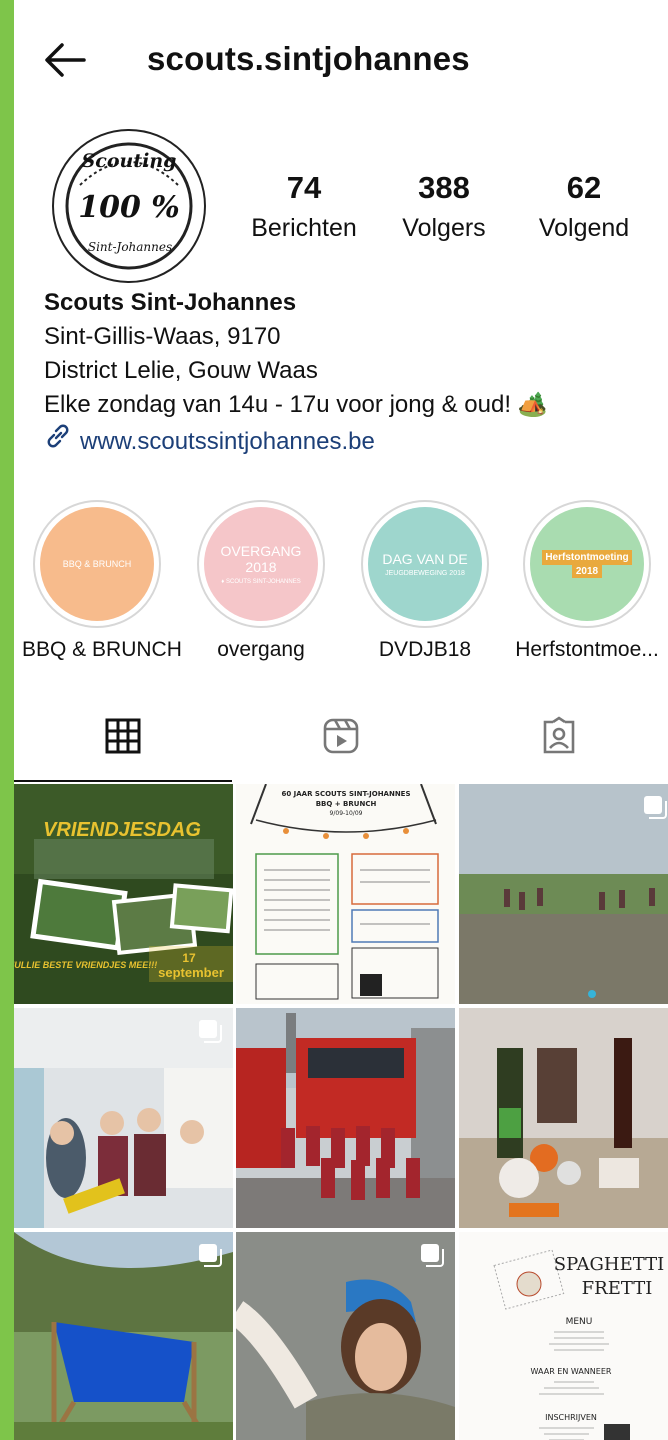  I want to click on highlight-label: BBQ & BRUNCH, so click(102, 649).